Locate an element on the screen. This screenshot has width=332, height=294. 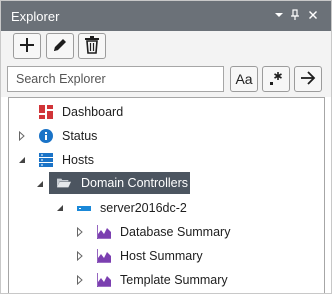
tree-item-template-summary: Template Summary is located at coordinates (166, 280).